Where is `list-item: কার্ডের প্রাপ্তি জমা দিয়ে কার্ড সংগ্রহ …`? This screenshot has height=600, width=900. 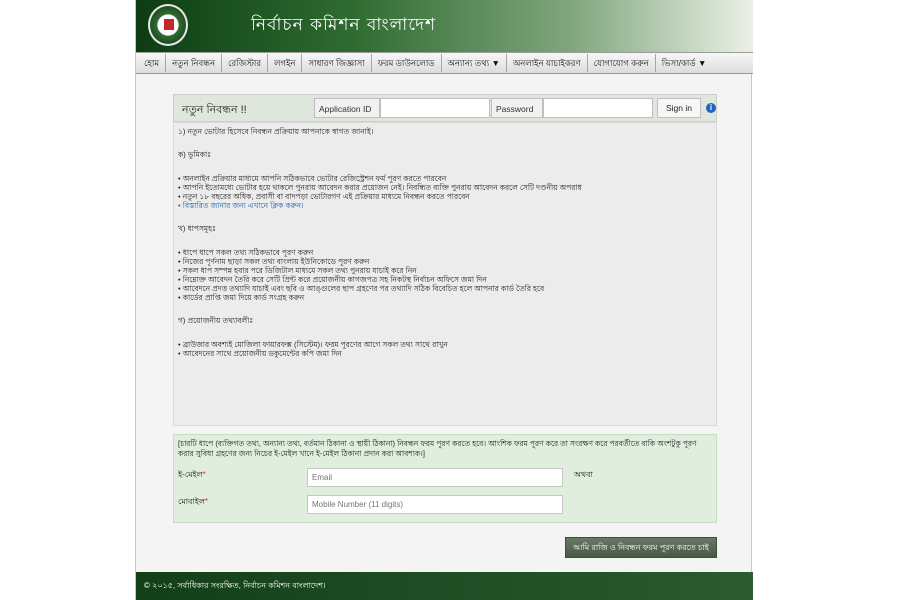
list-item: কার্ডের প্রাপ্তি জমা দিয়ে কার্ড সংগ্রহ … is located at coordinates (445, 297).